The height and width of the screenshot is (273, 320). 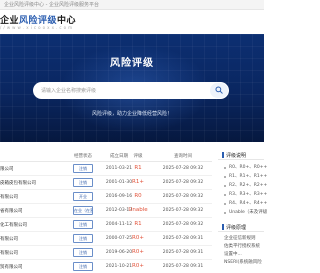 I want to click on header-rating: 评级, so click(x=138, y=156).